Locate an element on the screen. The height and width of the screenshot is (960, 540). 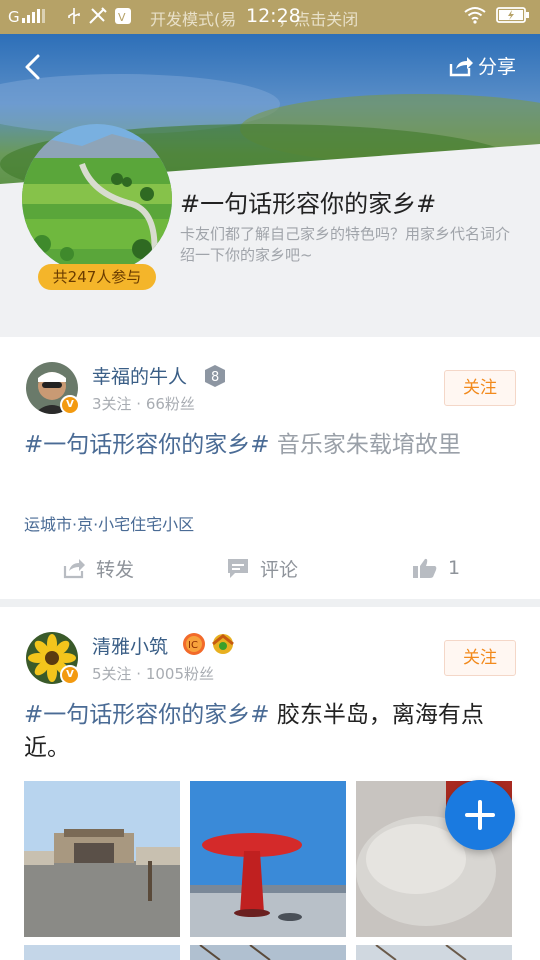
compose-button is located at coordinates (480, 815).